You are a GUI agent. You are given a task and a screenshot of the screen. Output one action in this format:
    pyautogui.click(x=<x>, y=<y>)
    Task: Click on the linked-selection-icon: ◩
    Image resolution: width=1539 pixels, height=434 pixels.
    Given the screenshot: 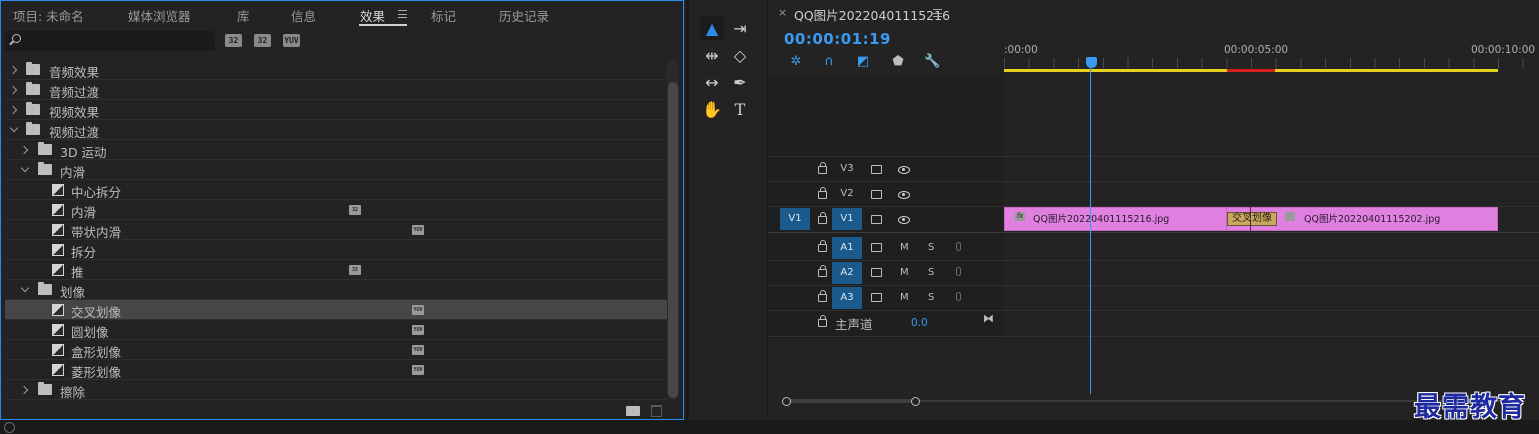 What is the action you would take?
    pyautogui.click(x=863, y=62)
    